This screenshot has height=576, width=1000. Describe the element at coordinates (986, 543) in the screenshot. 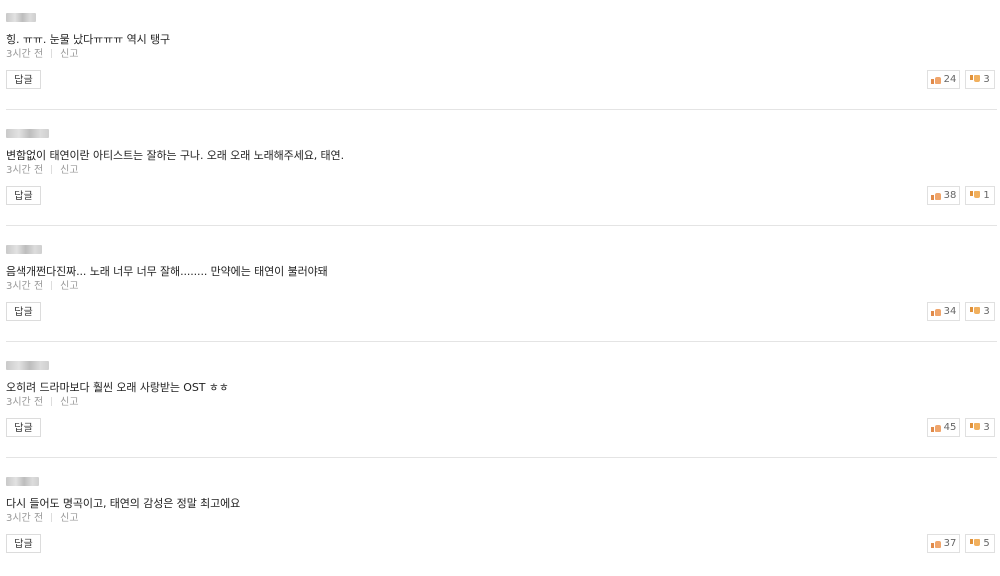

I see `dislike-count: 5` at that location.